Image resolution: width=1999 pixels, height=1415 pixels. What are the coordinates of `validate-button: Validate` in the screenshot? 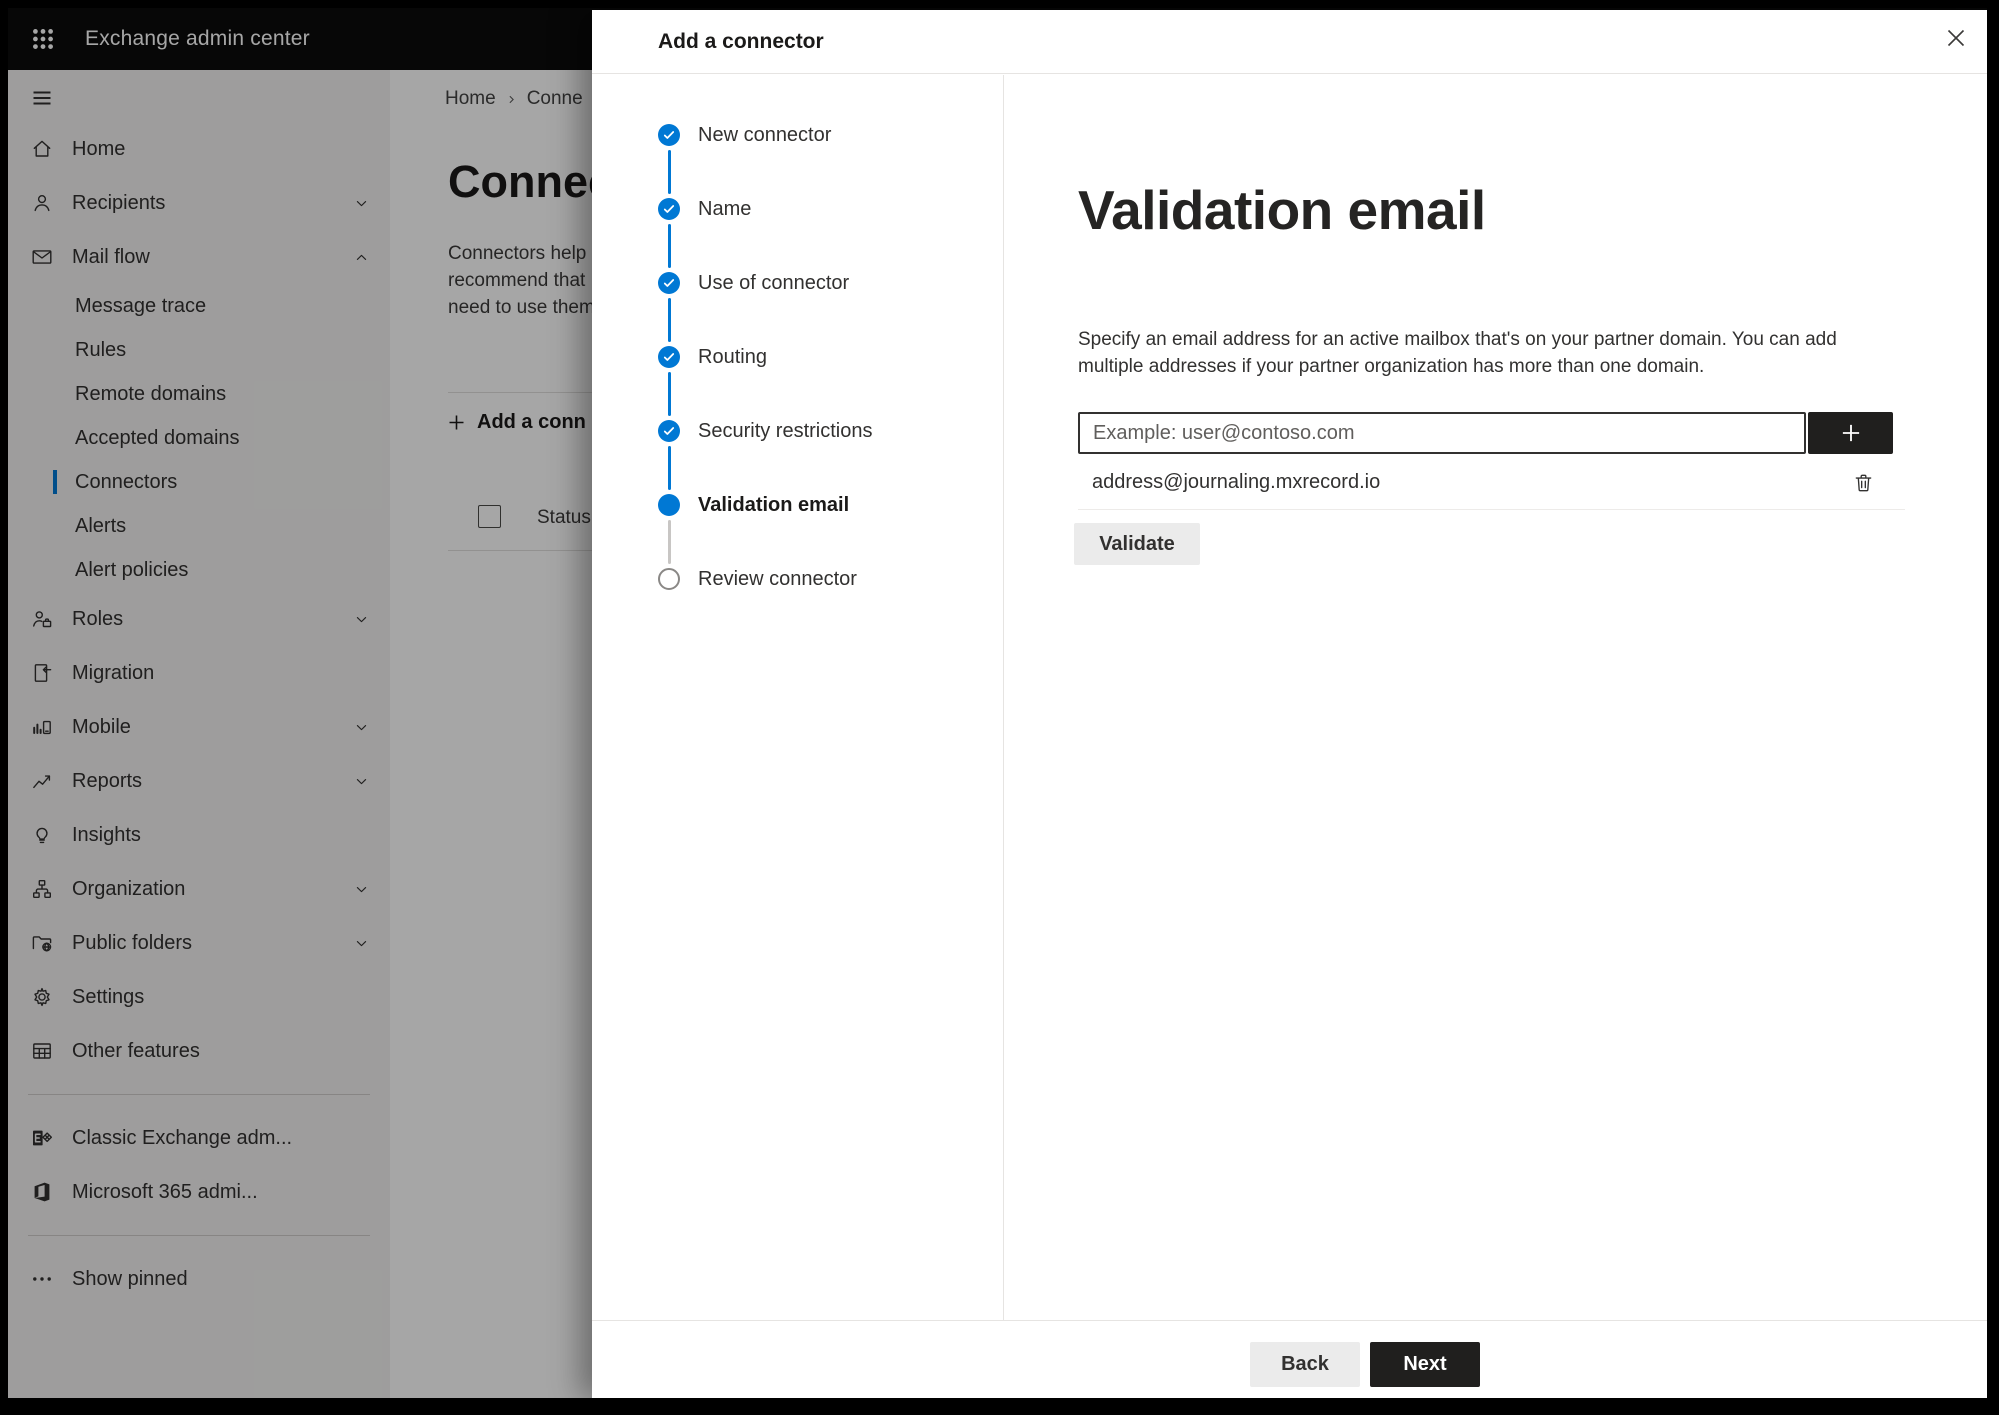 It's located at (1137, 544).